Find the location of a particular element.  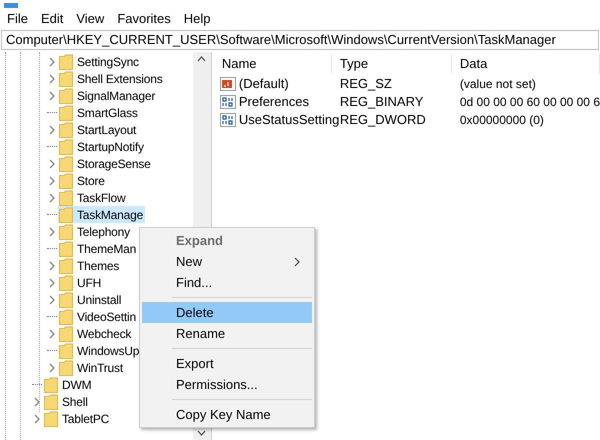

tree-item-label: TaskFlow is located at coordinates (101, 198).